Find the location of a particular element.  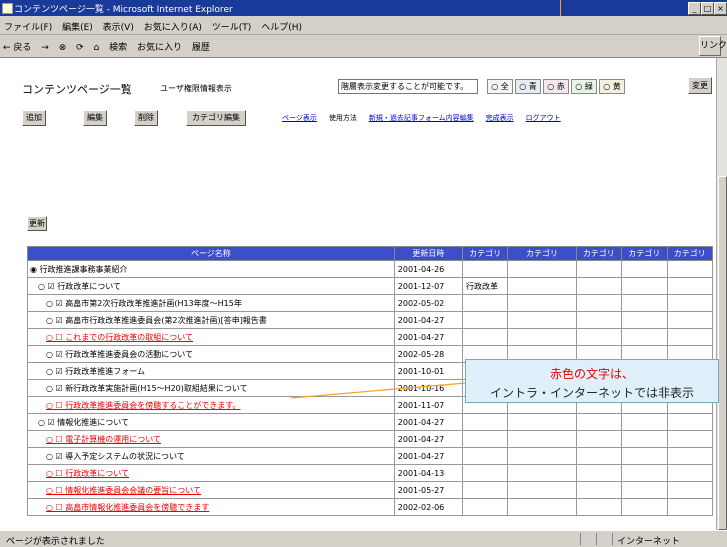

page-name-cell: ○ ☑ 高畠市行政改革推進委員会(第2次推進計画)[答申]報告書 is located at coordinates (211, 320).